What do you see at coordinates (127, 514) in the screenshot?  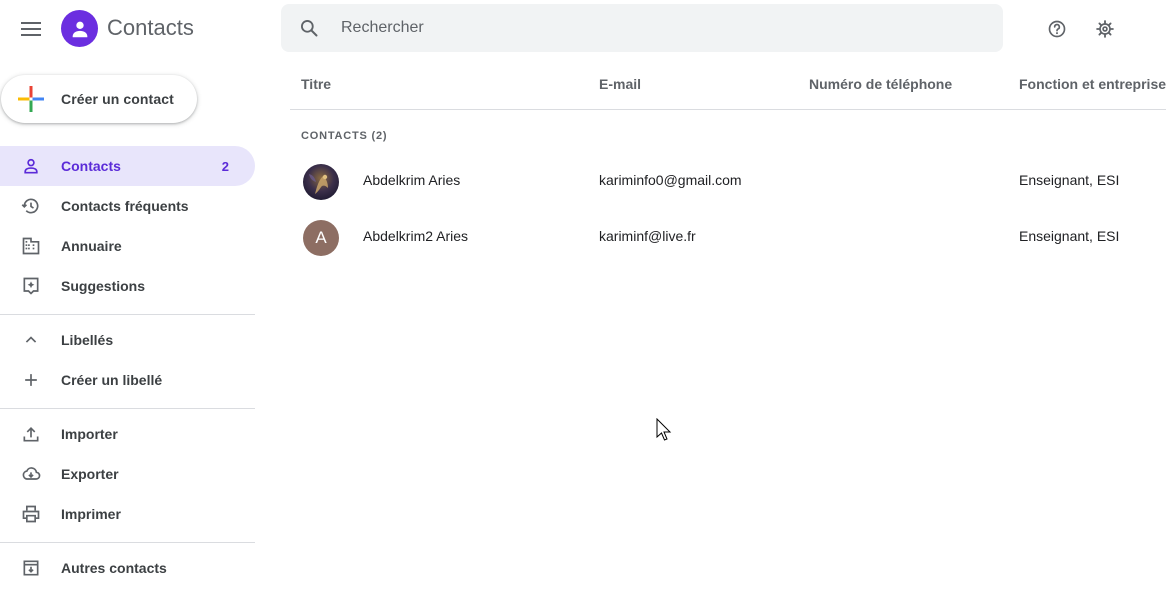 I see `print-button: Imprimer` at bounding box center [127, 514].